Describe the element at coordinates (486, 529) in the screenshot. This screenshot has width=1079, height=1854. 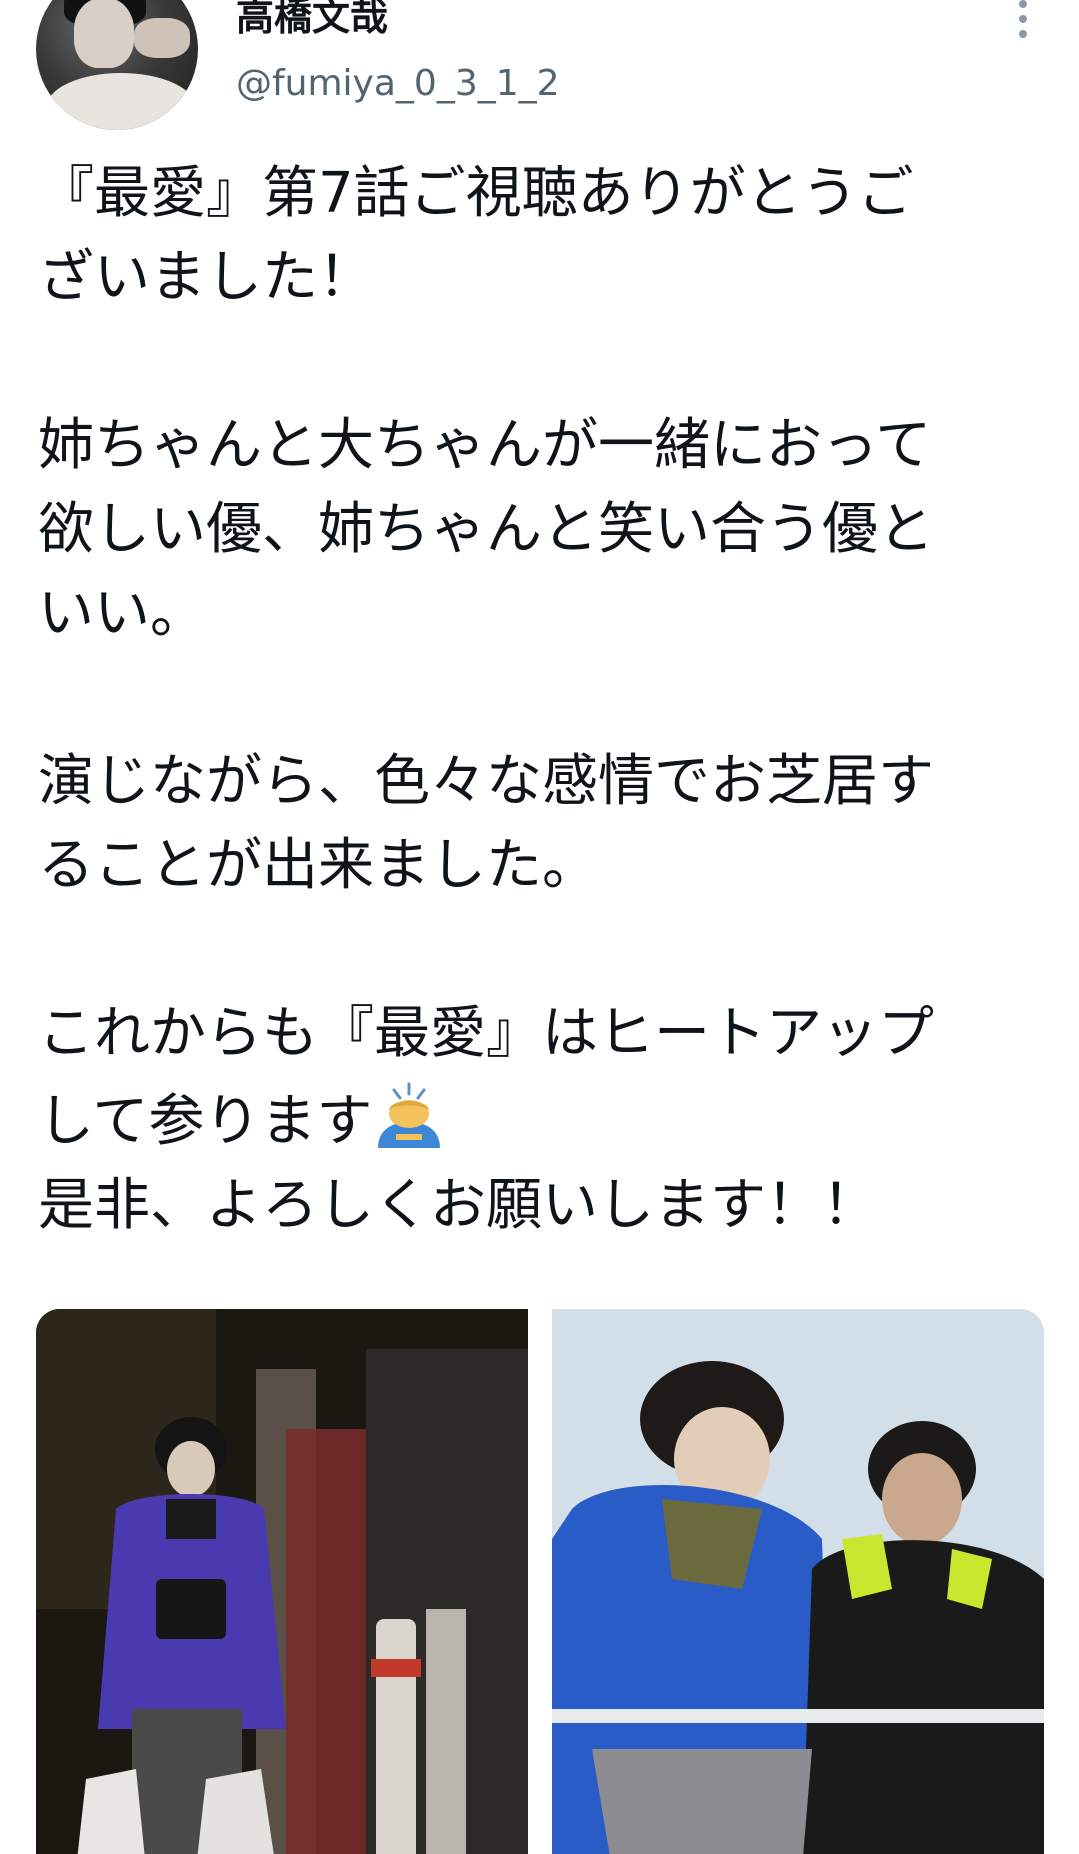
I see `tweet-line: 欲しい優、姉ちゃんと笑い合う優と` at that location.